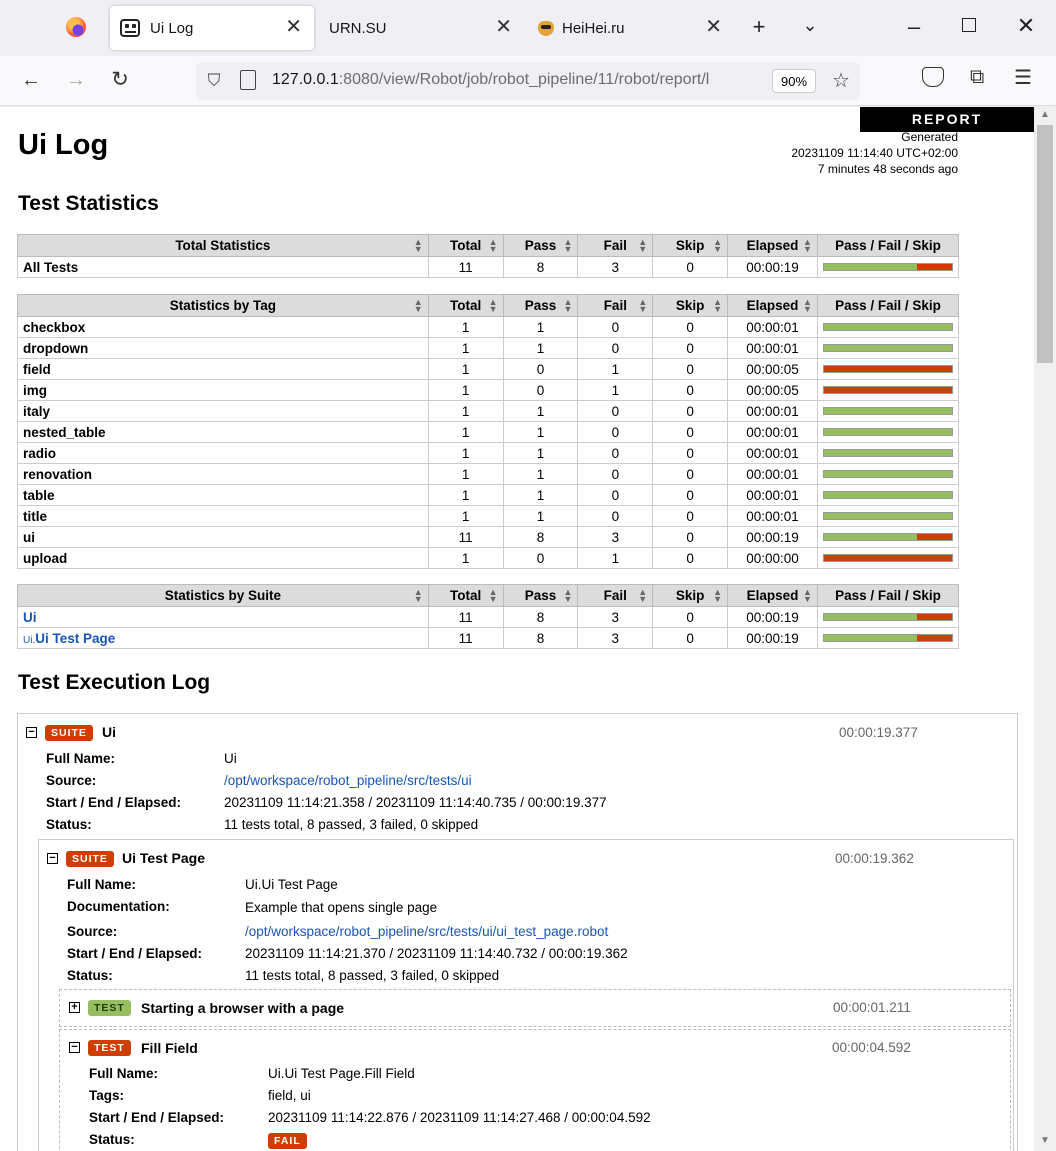 This screenshot has height=1151, width=1056. What do you see at coordinates (488, 453) in the screenshot?
I see `table-row: radio 1 1 0 0 00:00:01` at bounding box center [488, 453].